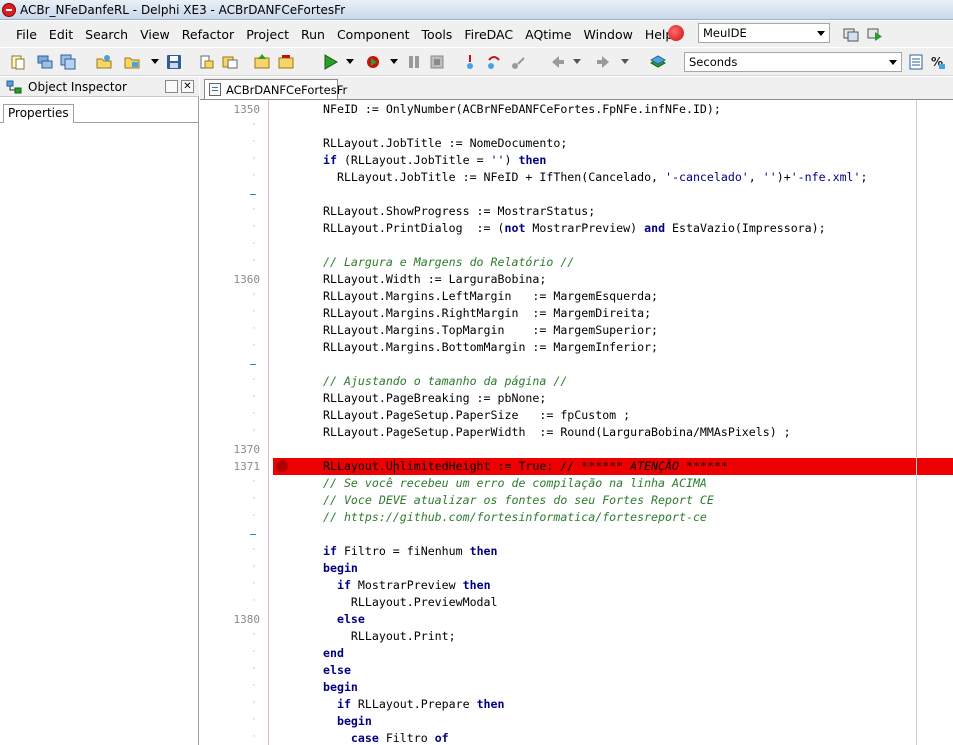 The width and height of the screenshot is (953, 745). I want to click on open-icon, so click(104, 62).